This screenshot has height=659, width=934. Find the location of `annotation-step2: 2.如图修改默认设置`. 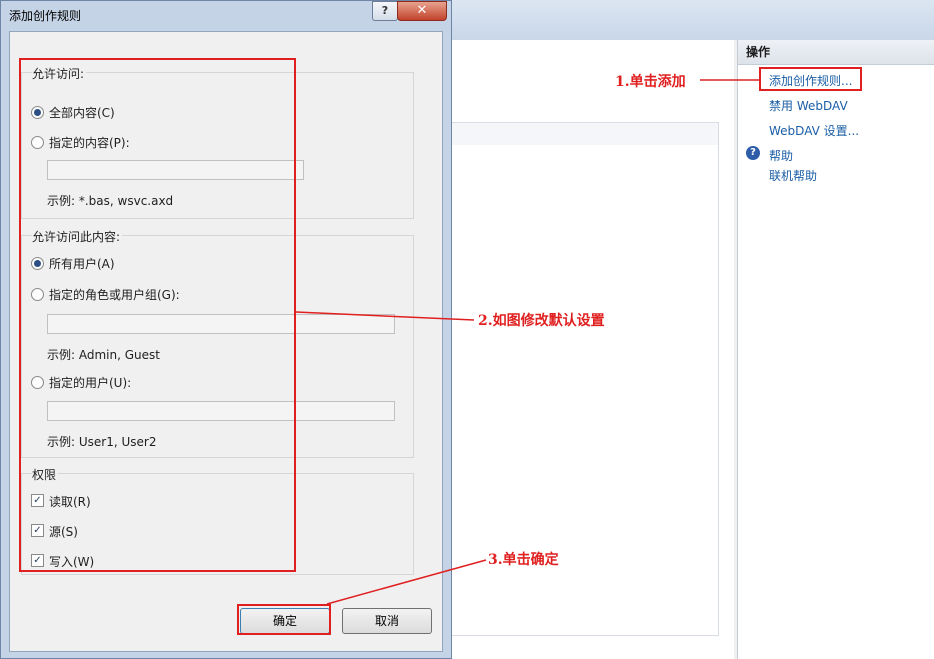

annotation-step2: 2.如图修改默认设置 is located at coordinates (541, 321).